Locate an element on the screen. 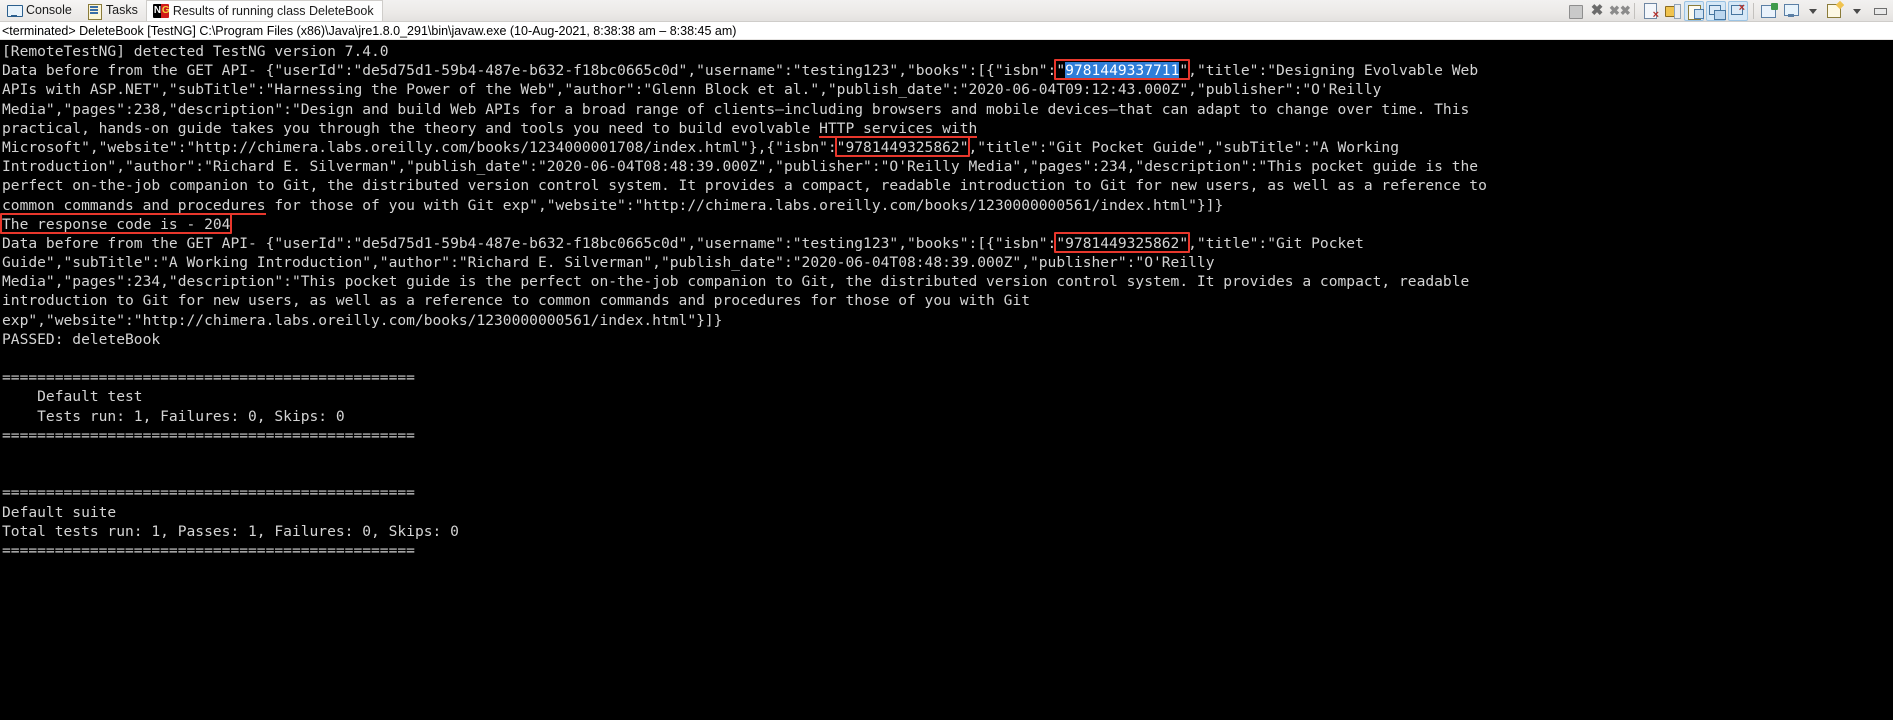 The height and width of the screenshot is (720, 1893). show-console-on-output-button is located at coordinates (1716, 11).